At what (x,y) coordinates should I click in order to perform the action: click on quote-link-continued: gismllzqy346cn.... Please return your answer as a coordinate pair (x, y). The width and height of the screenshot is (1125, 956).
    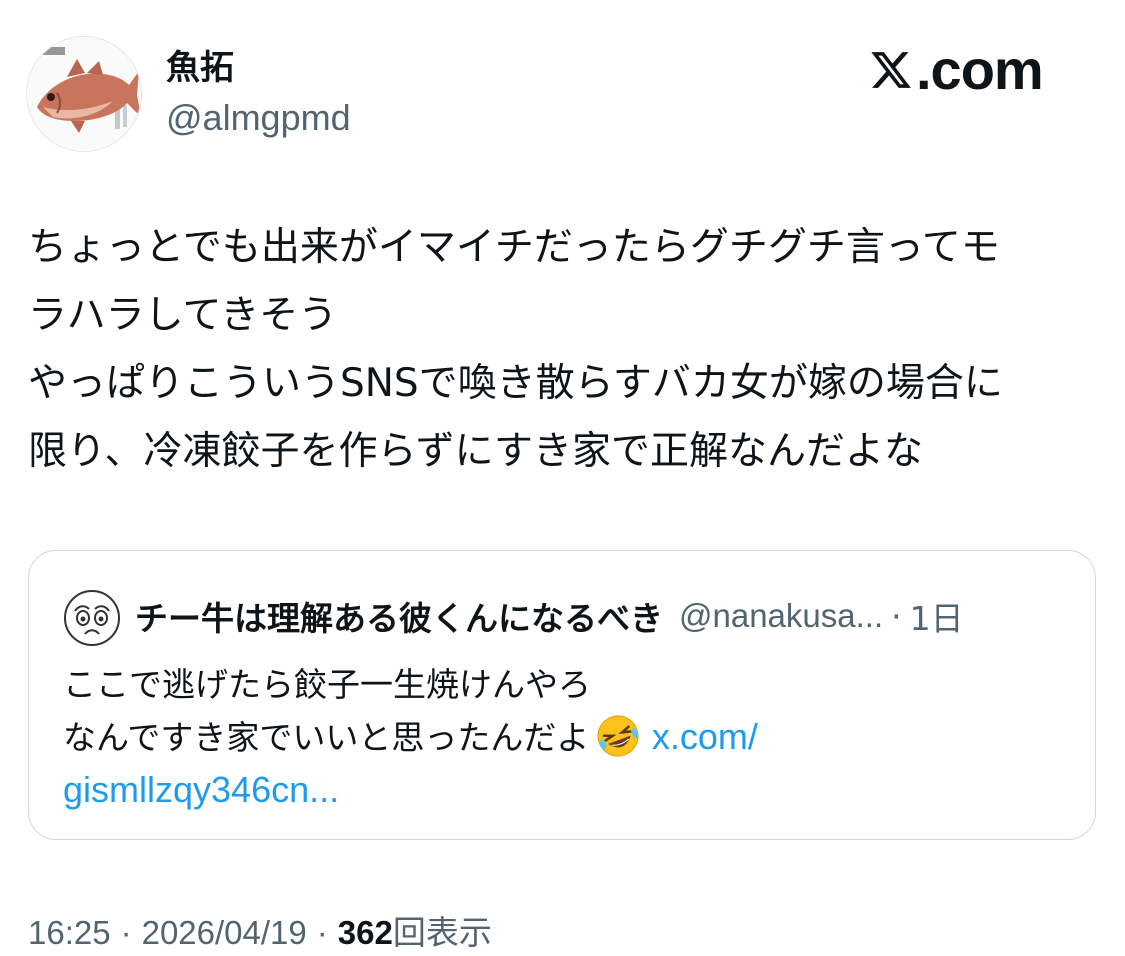
    Looking at the image, I should click on (201, 789).